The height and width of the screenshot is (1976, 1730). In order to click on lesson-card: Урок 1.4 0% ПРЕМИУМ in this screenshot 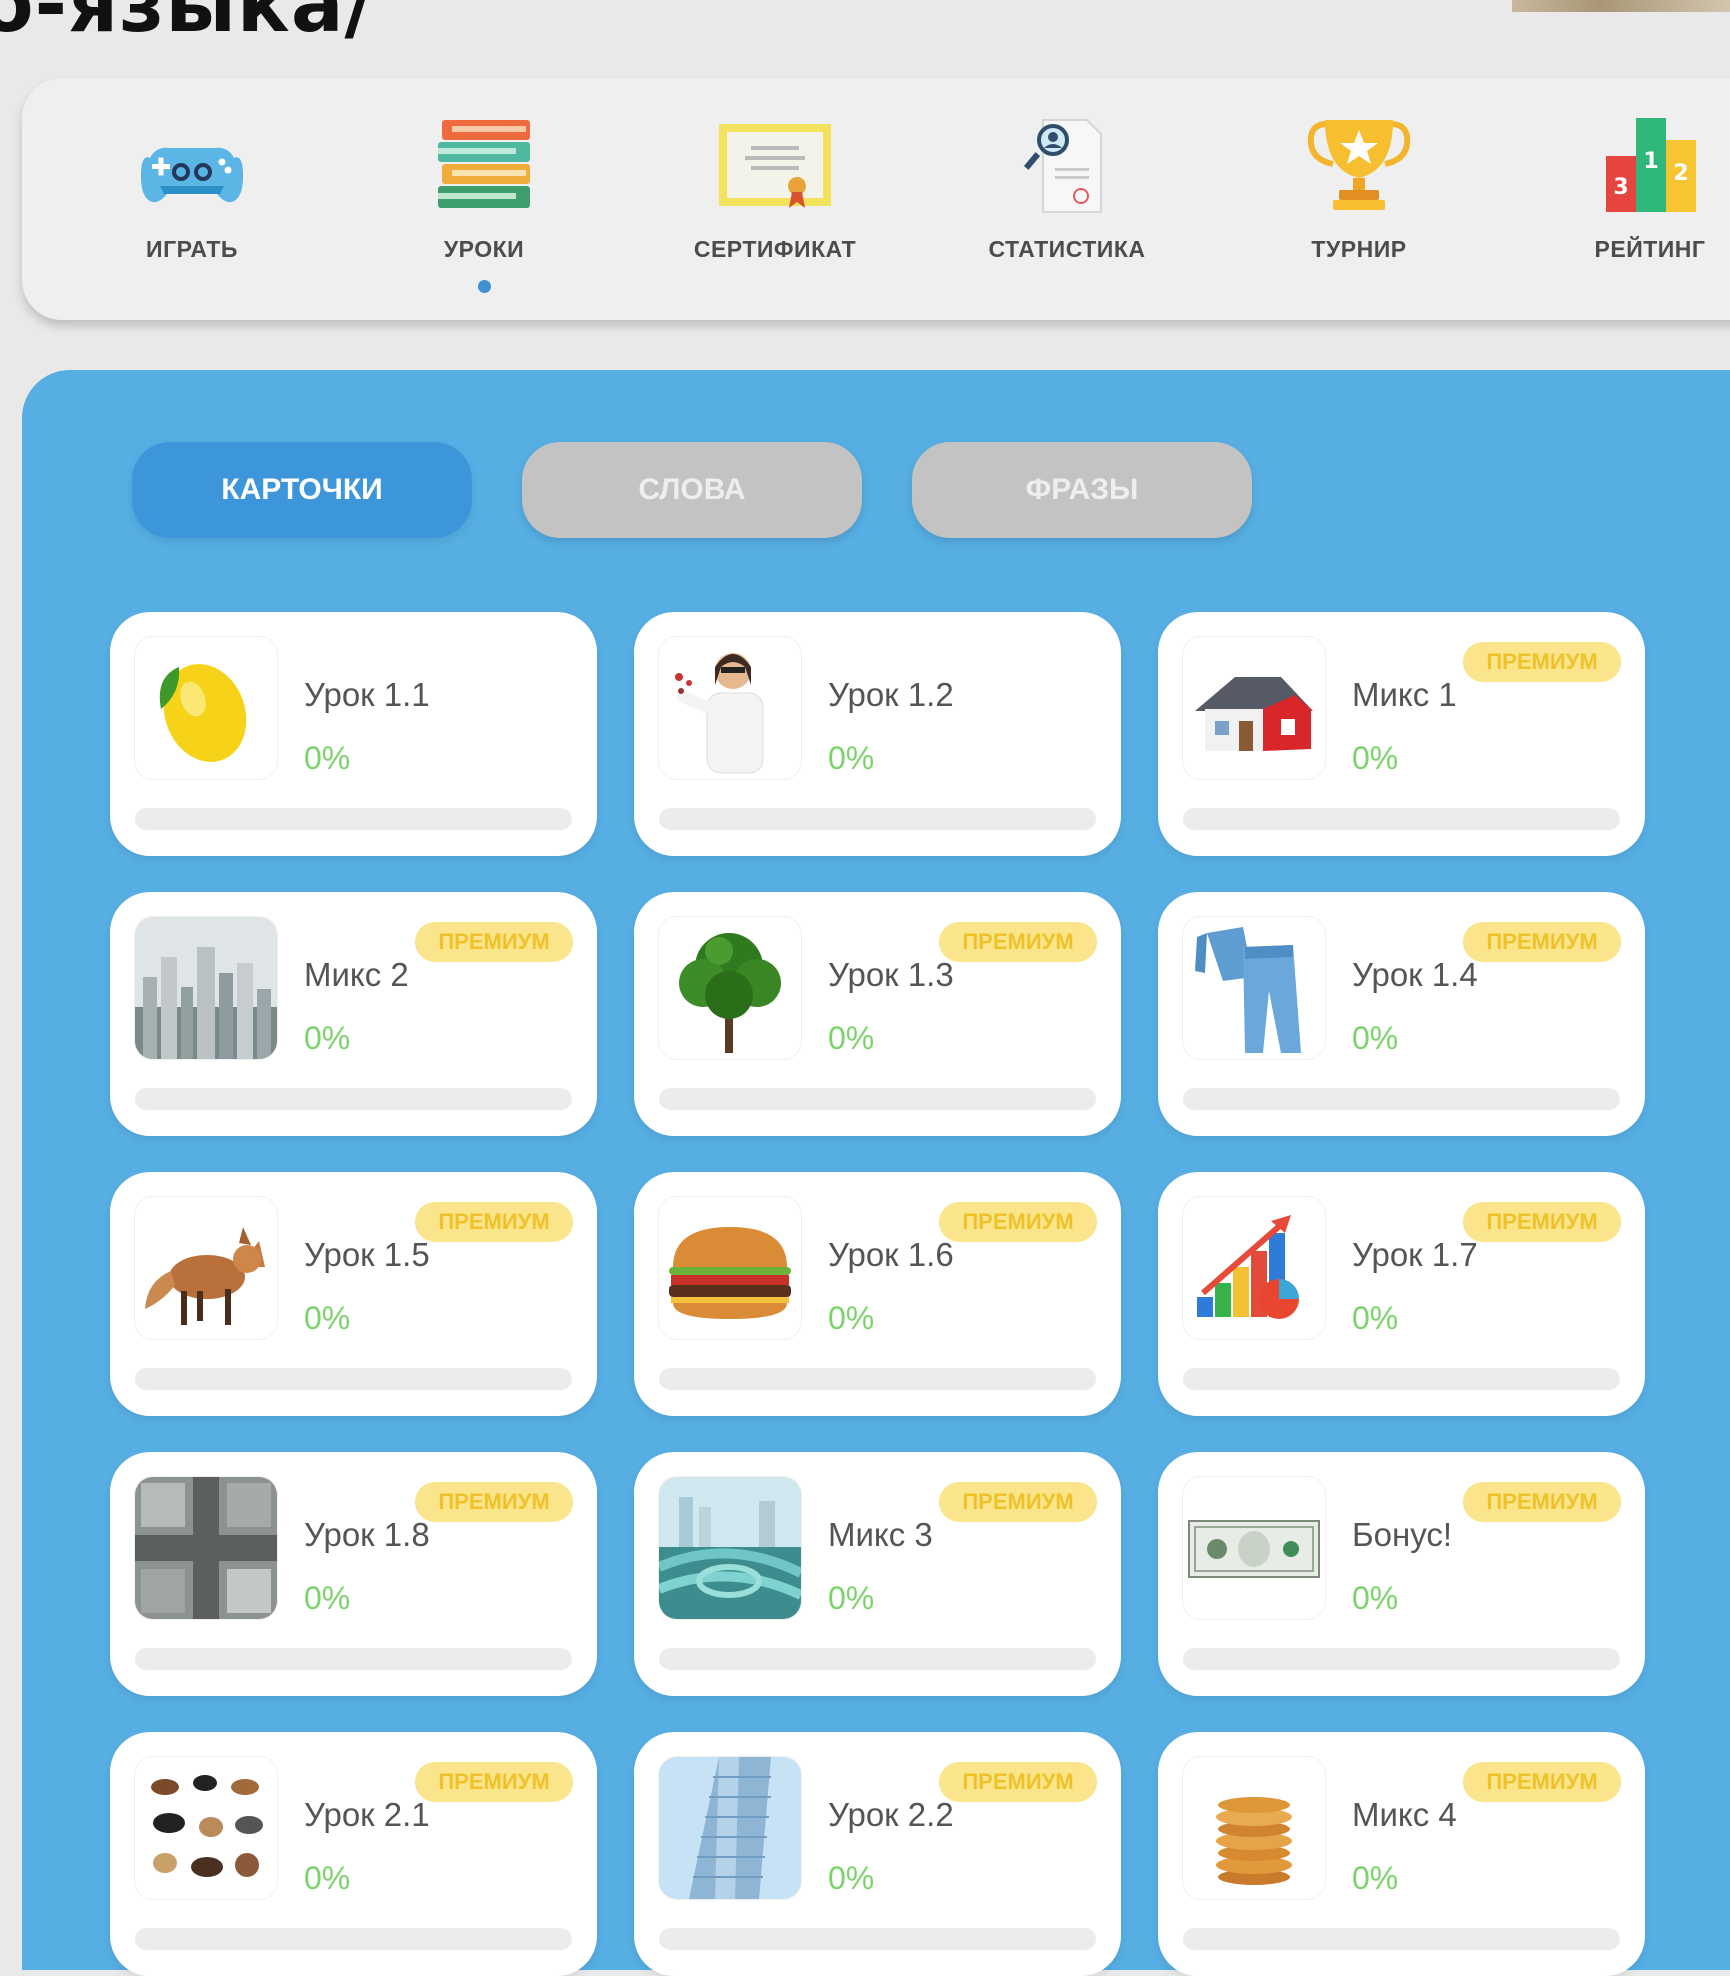, I will do `click(1401, 1014)`.